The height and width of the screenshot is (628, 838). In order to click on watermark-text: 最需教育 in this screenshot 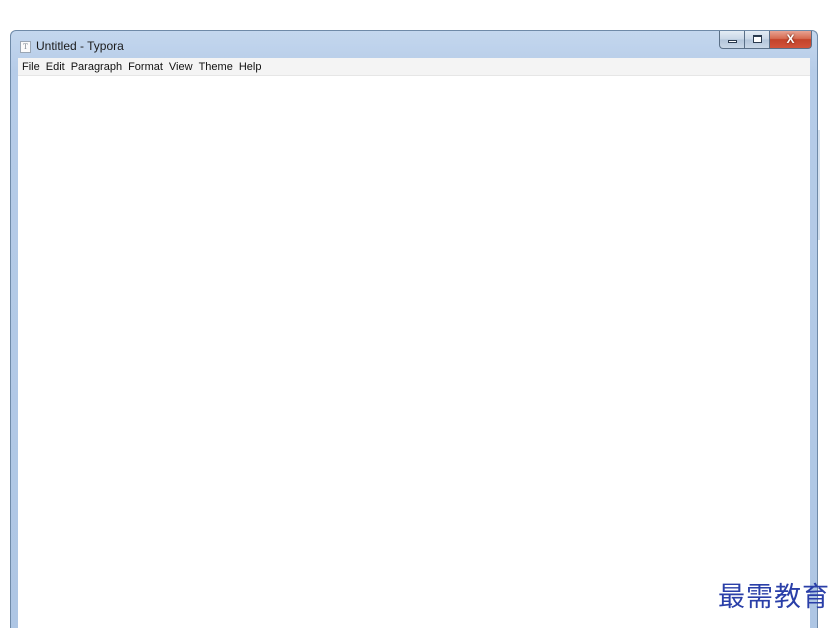, I will do `click(774, 597)`.